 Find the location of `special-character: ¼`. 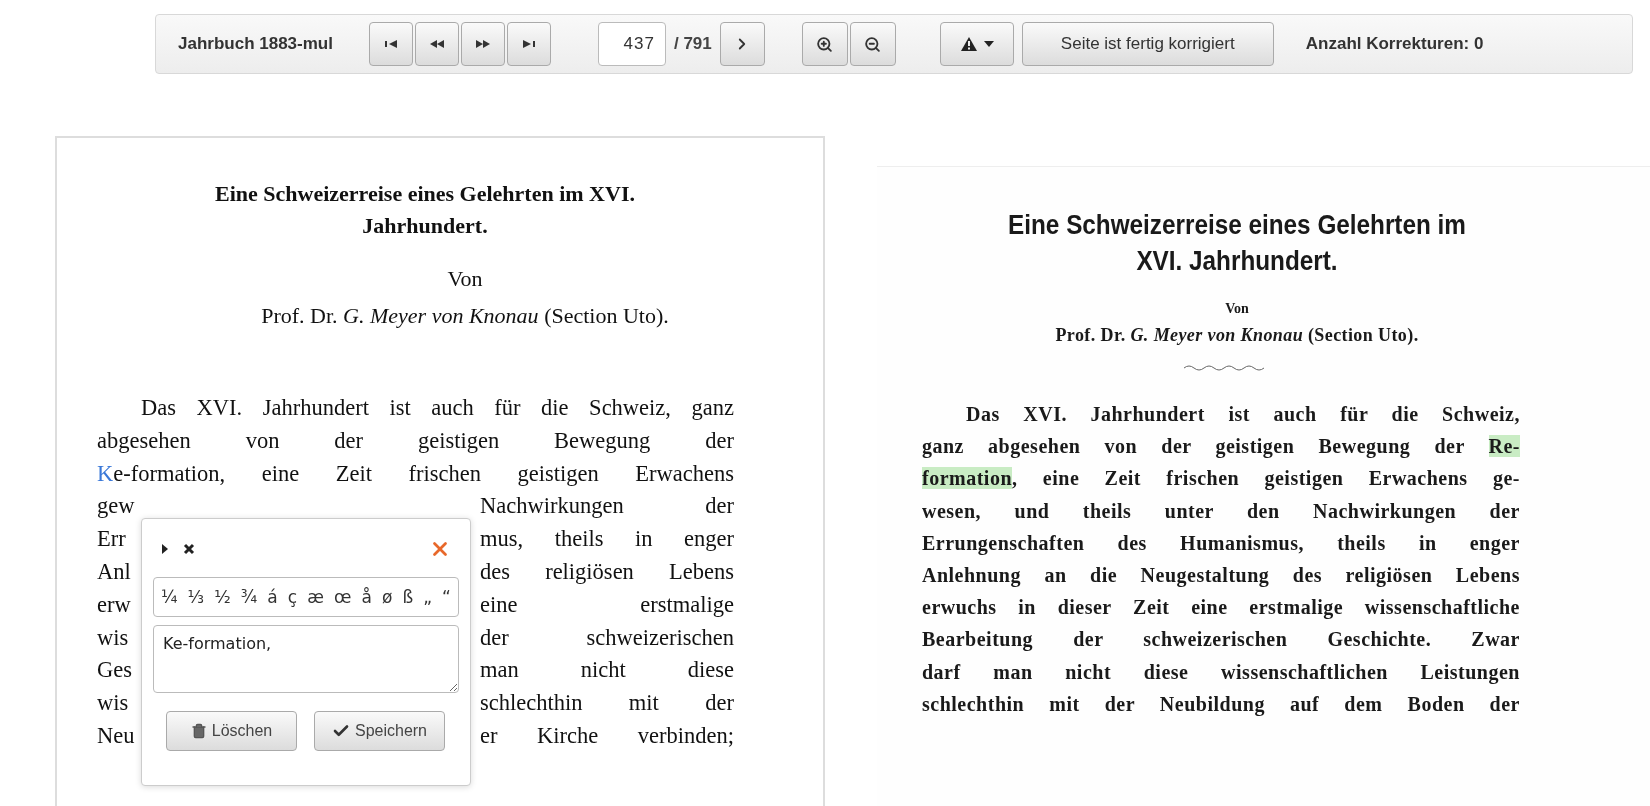

special-character: ¼ is located at coordinates (169, 597).